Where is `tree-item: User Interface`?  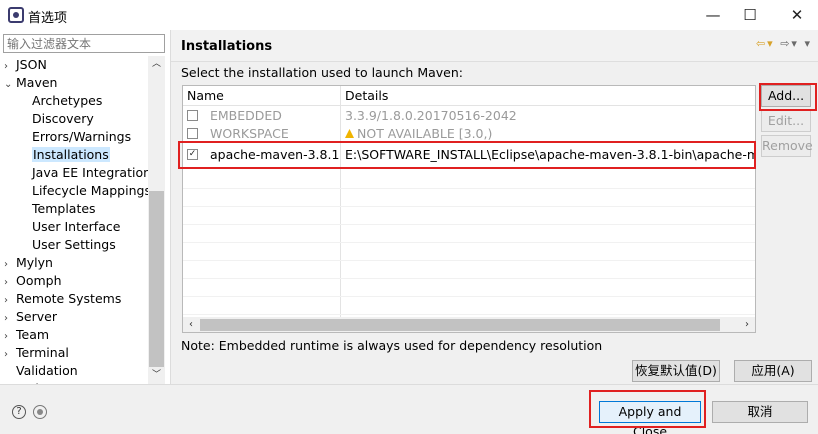
tree-item: User Interface is located at coordinates (70, 227).